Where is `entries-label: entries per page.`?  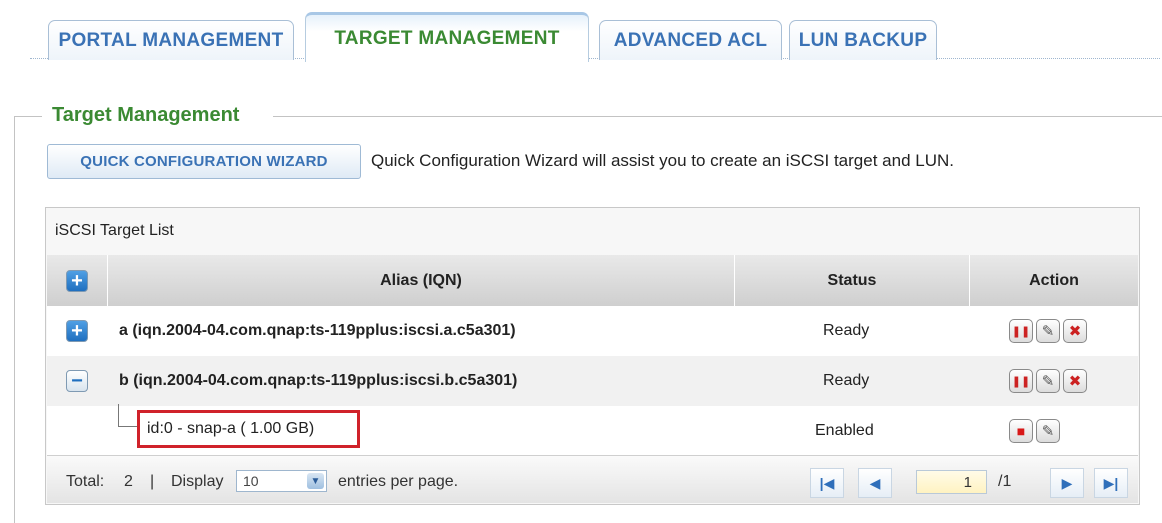
entries-label: entries per page. is located at coordinates (398, 481).